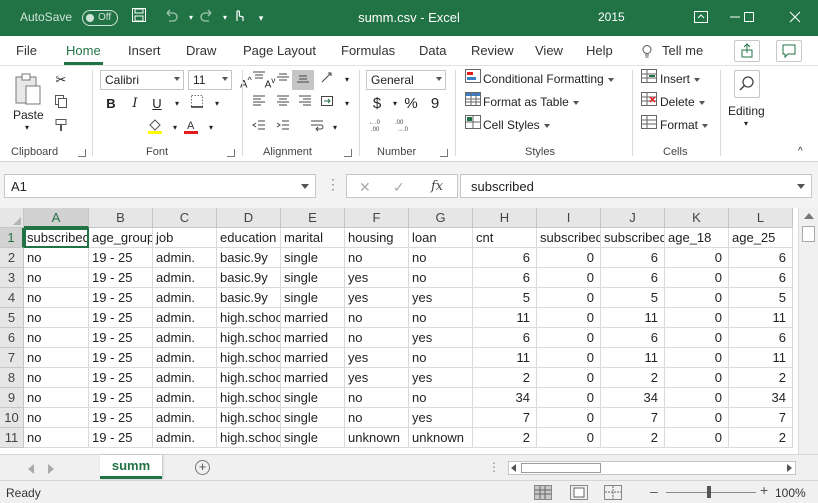 This screenshot has height=503, width=818. What do you see at coordinates (303, 80) in the screenshot?
I see `align-bottom-icon` at bounding box center [303, 80].